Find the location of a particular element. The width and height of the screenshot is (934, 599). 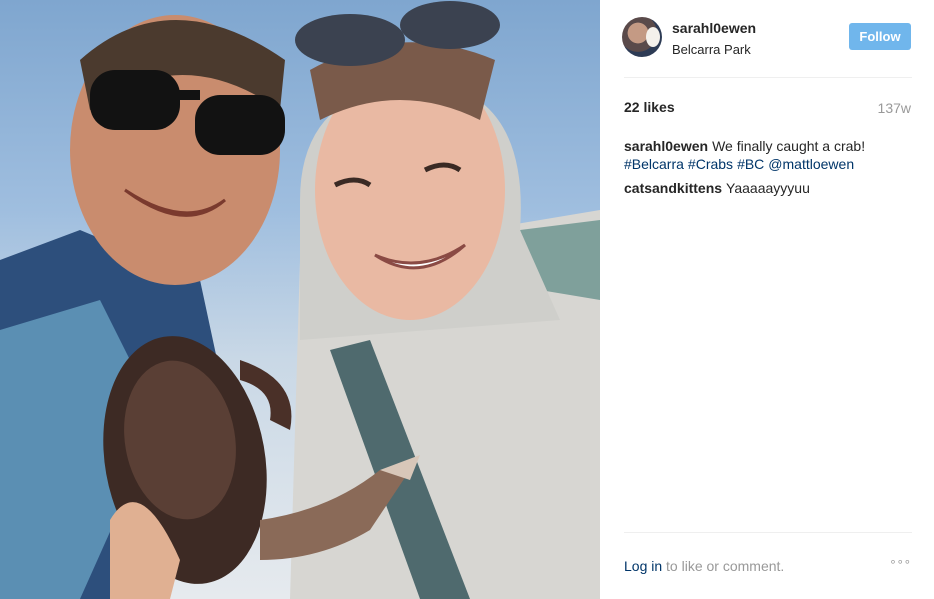

more-options-icon: °°° is located at coordinates (901, 564).